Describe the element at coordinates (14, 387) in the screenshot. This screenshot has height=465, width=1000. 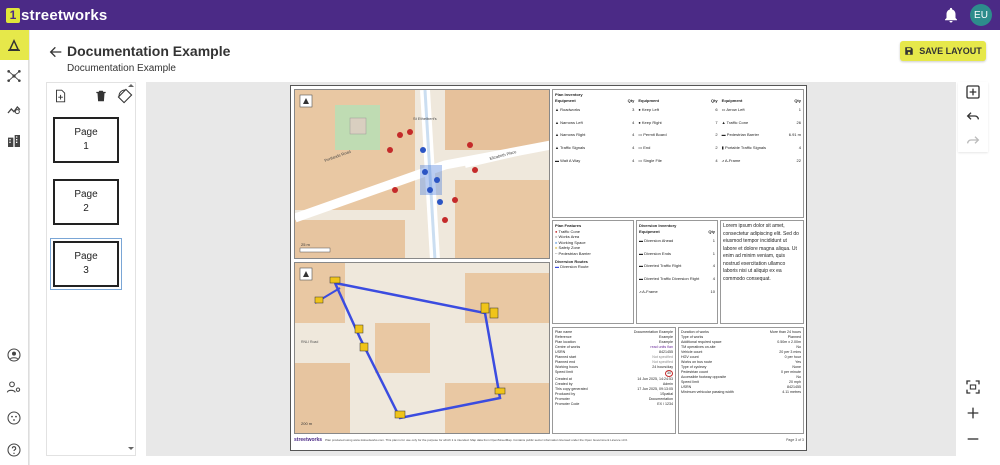
I see `nav-admin-icon` at that location.